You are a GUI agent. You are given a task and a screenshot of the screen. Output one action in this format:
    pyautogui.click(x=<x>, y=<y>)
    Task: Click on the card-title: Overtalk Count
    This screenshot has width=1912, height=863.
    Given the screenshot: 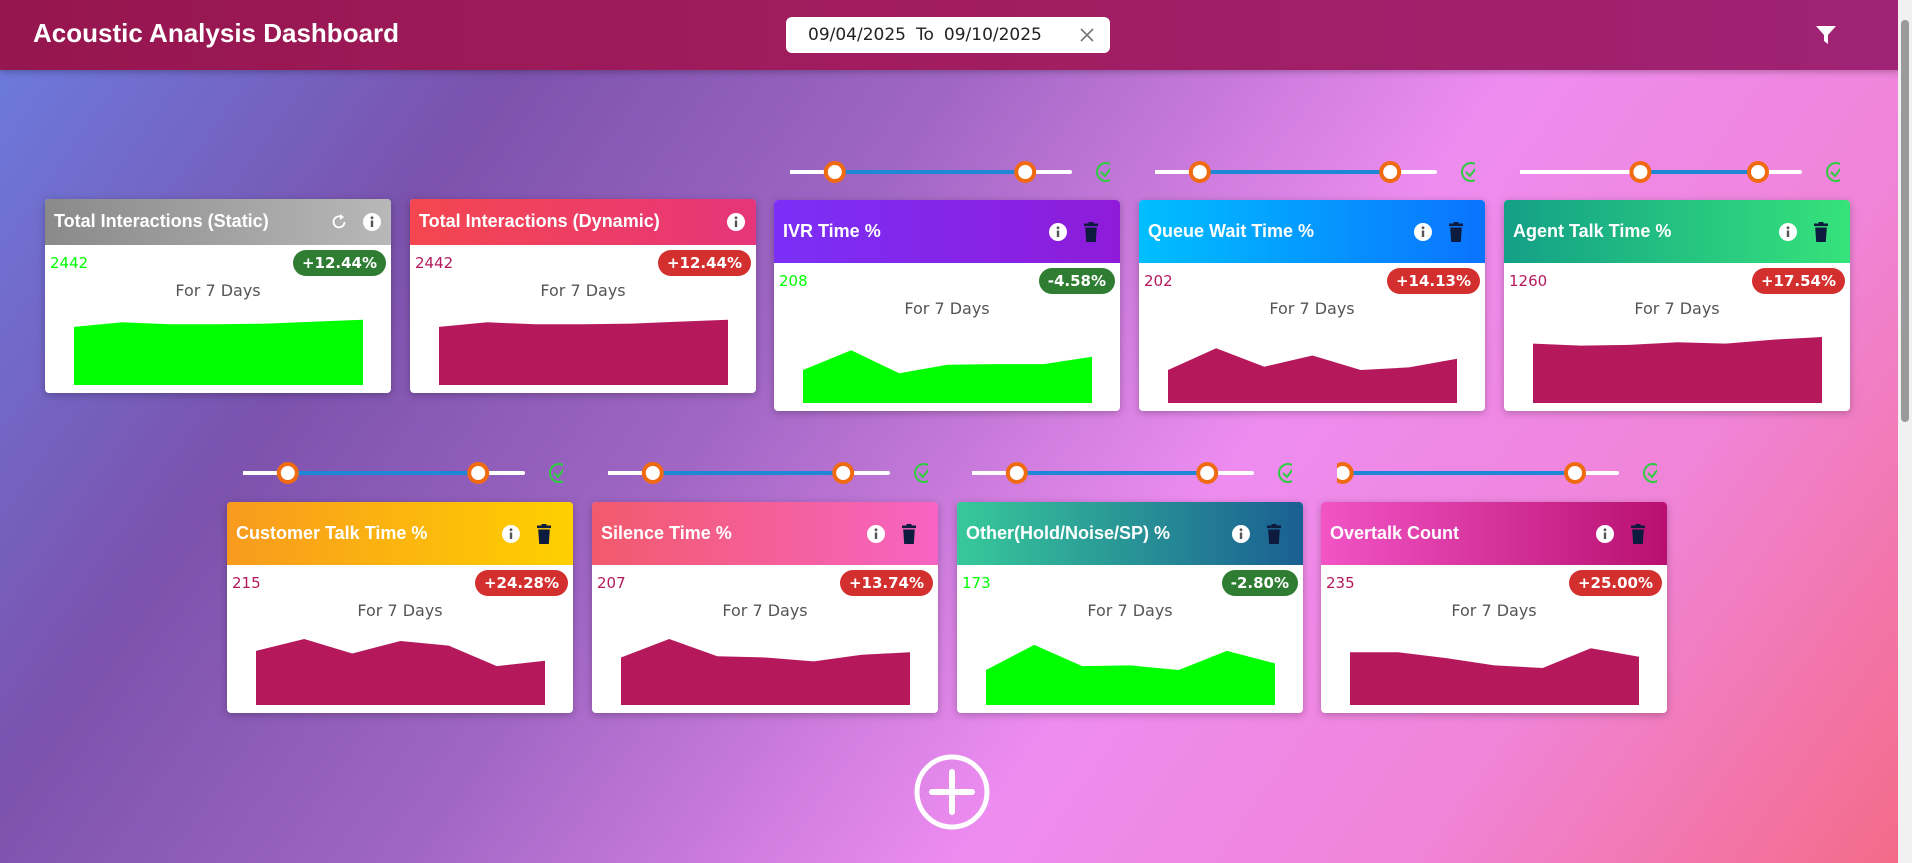 What is the action you would take?
    pyautogui.click(x=1395, y=532)
    